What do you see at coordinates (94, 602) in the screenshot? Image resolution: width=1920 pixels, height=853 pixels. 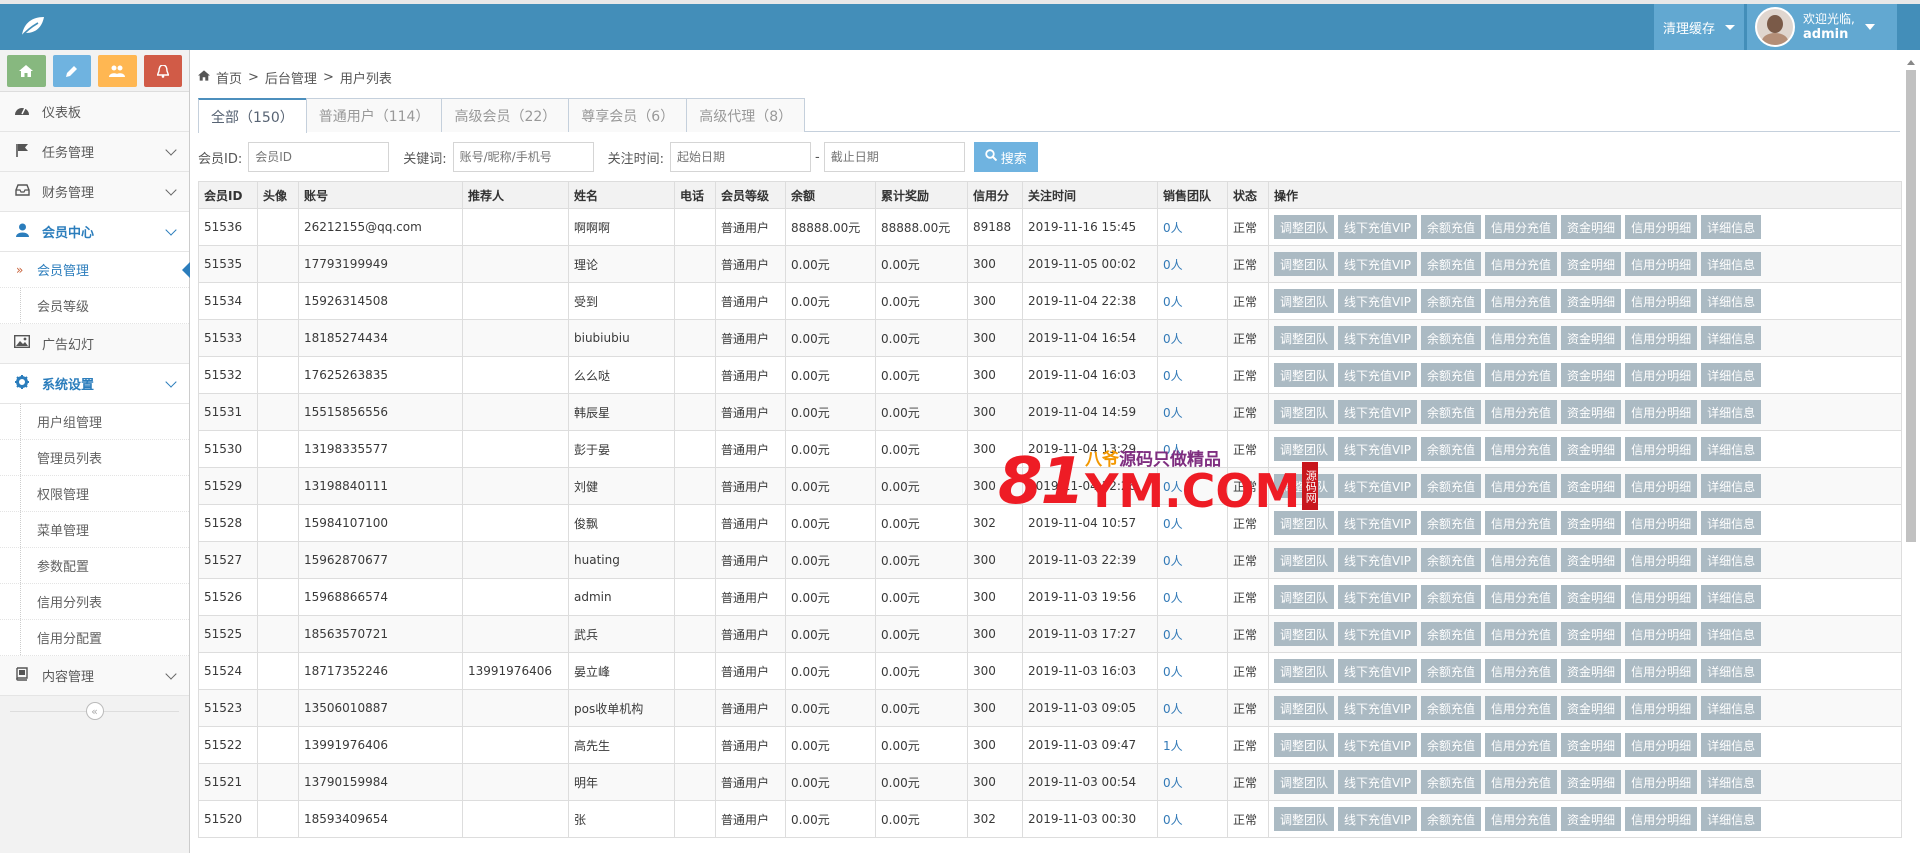 I see `sidebar-item-credit-list: 信用分列表` at bounding box center [94, 602].